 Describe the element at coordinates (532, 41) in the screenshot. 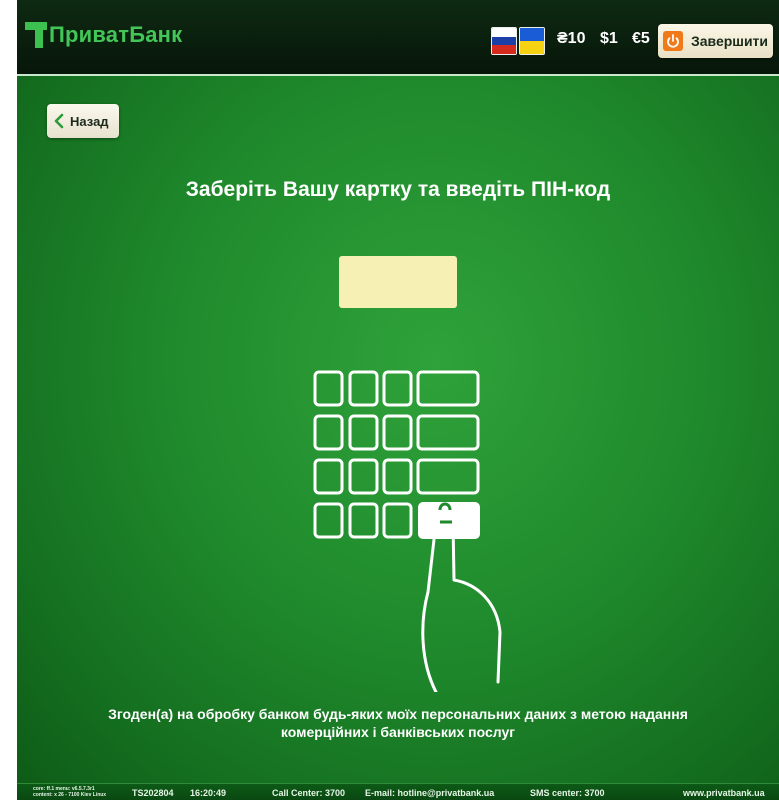

I see `ukrainian-flag-icon` at that location.